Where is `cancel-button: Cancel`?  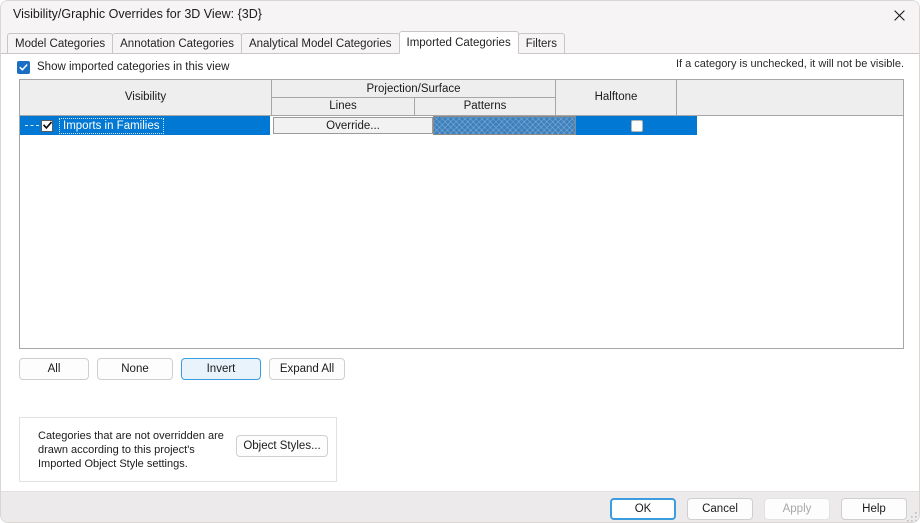
cancel-button: Cancel is located at coordinates (720, 509).